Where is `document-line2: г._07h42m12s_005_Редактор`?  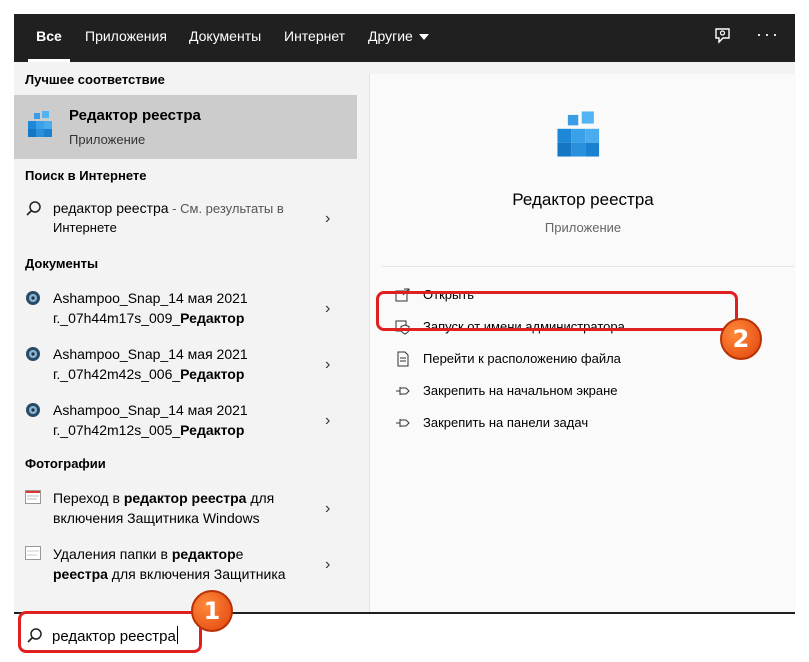 document-line2: г._07h42m12s_005_Редактор is located at coordinates (148, 430).